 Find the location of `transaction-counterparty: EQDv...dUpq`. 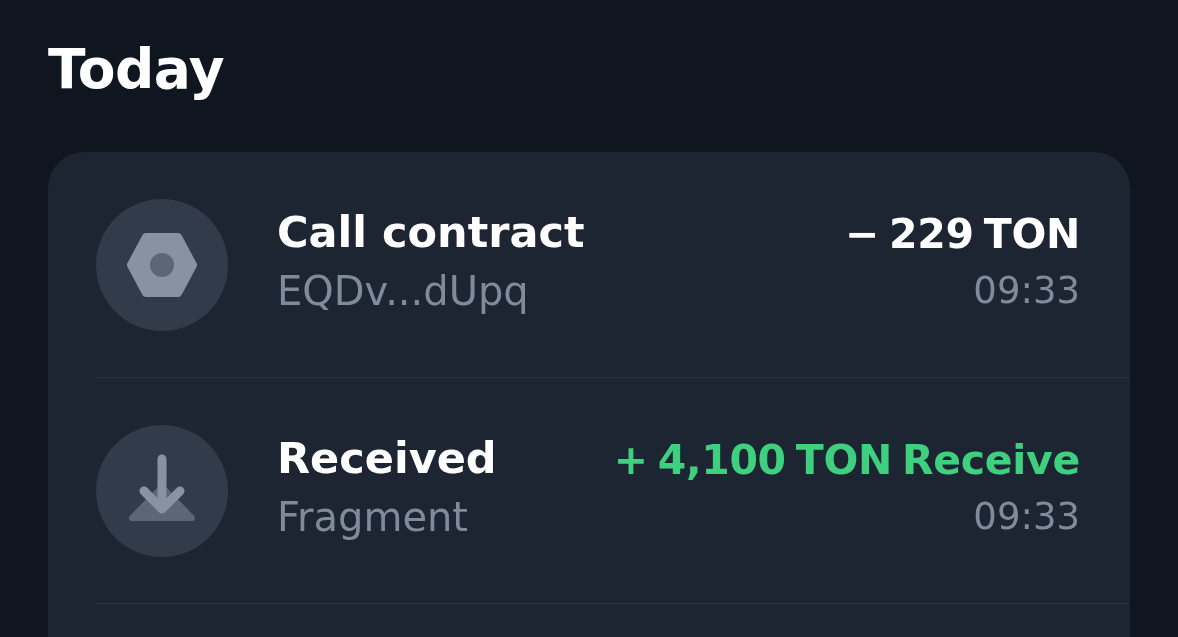

transaction-counterparty: EQDv...dUpq is located at coordinates (403, 291).